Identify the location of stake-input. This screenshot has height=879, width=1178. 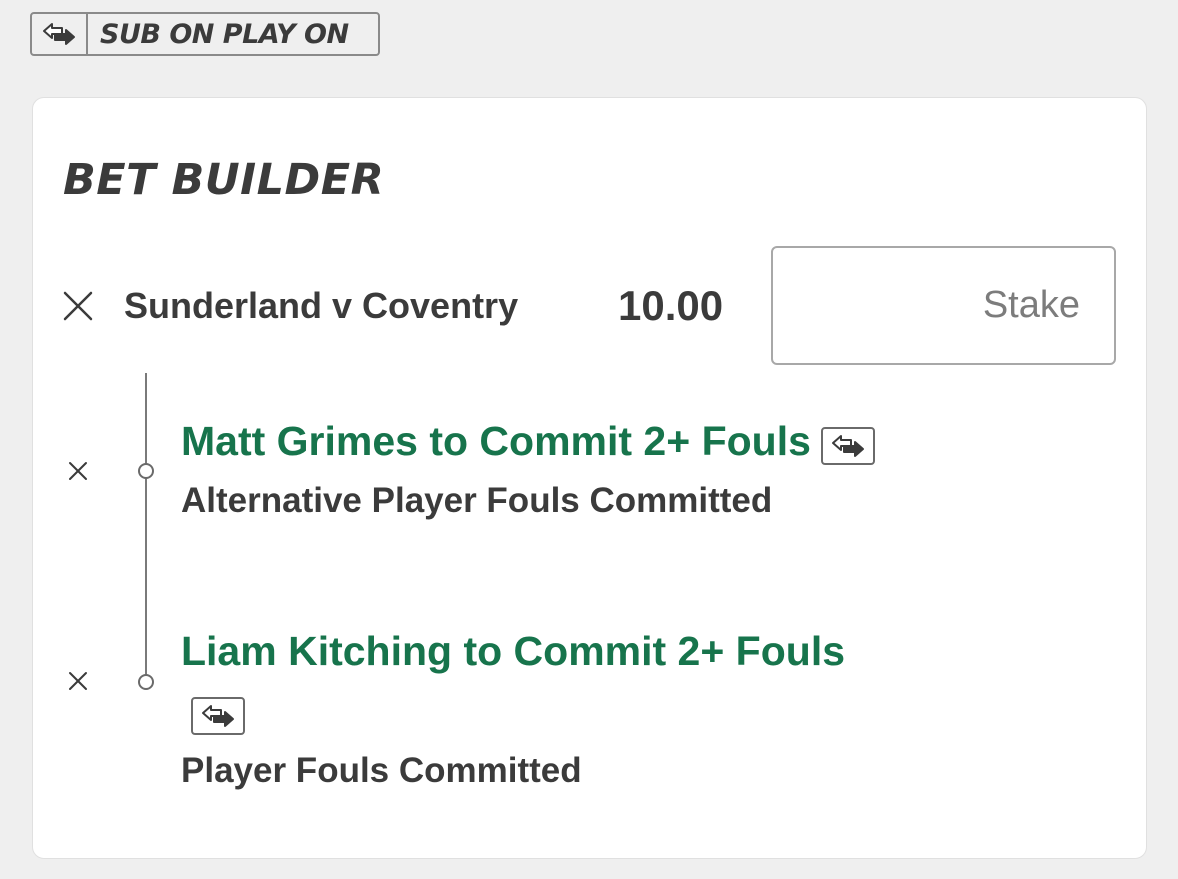
(943, 305).